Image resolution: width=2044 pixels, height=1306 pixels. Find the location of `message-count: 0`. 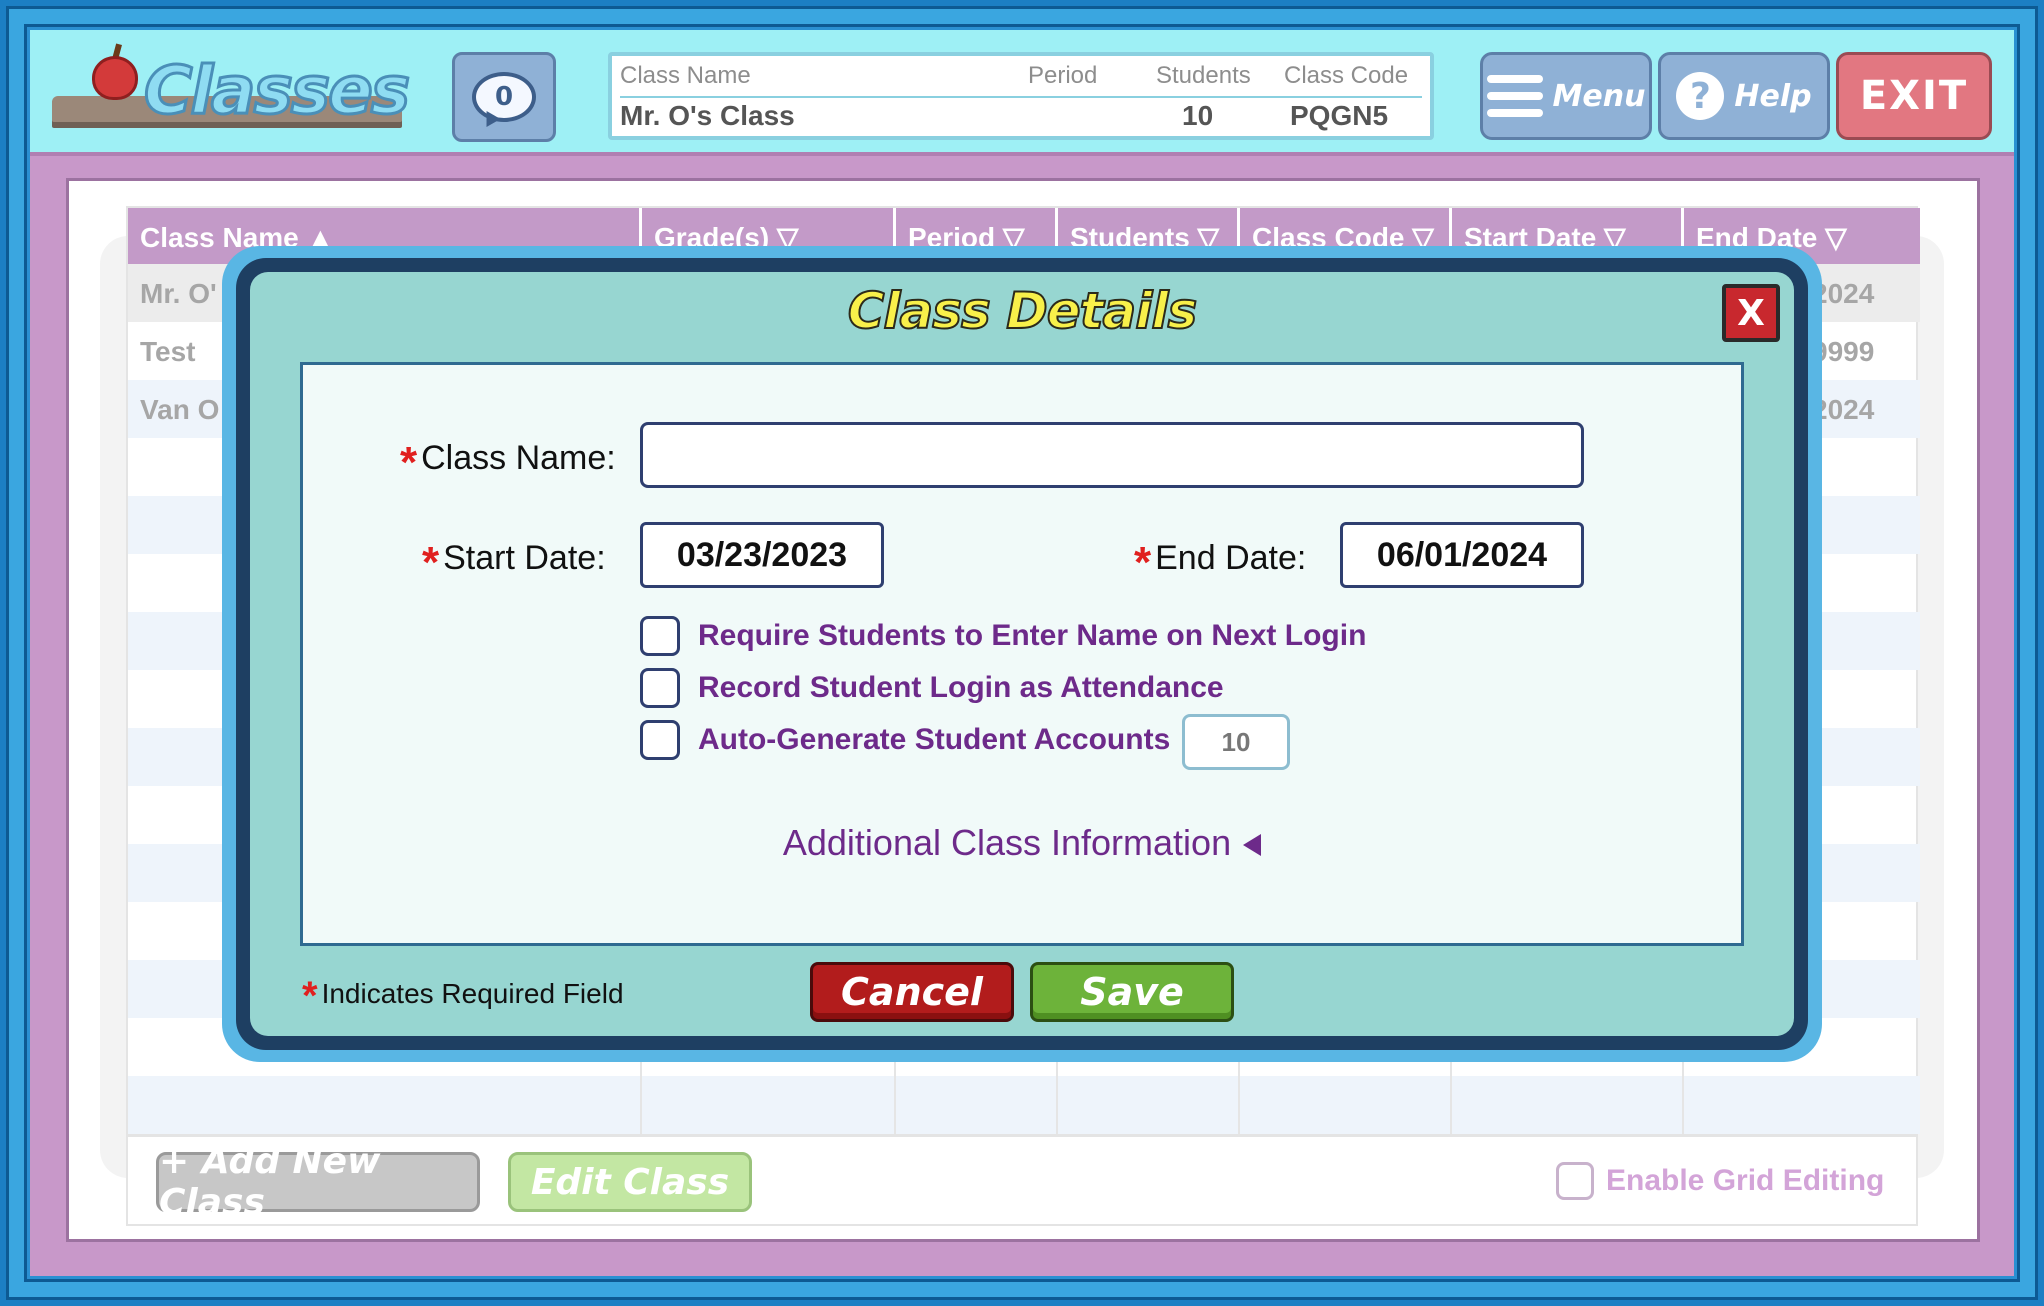

message-count: 0 is located at coordinates (504, 97).